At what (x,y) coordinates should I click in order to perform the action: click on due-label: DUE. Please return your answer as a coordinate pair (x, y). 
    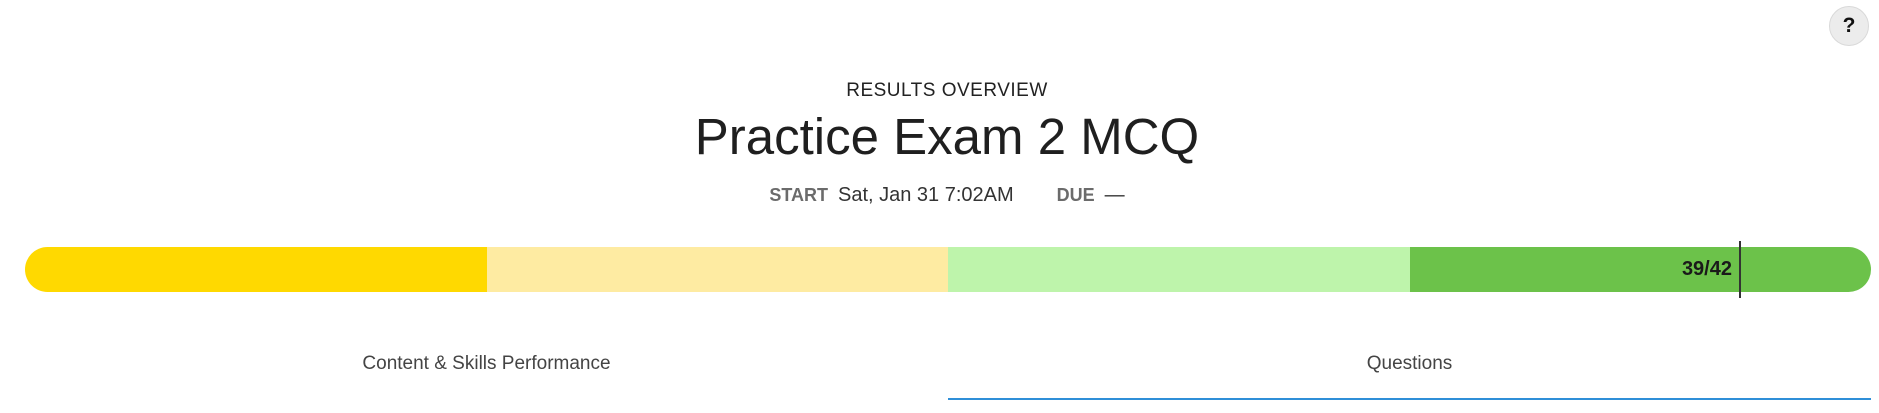
    Looking at the image, I should click on (1075, 195).